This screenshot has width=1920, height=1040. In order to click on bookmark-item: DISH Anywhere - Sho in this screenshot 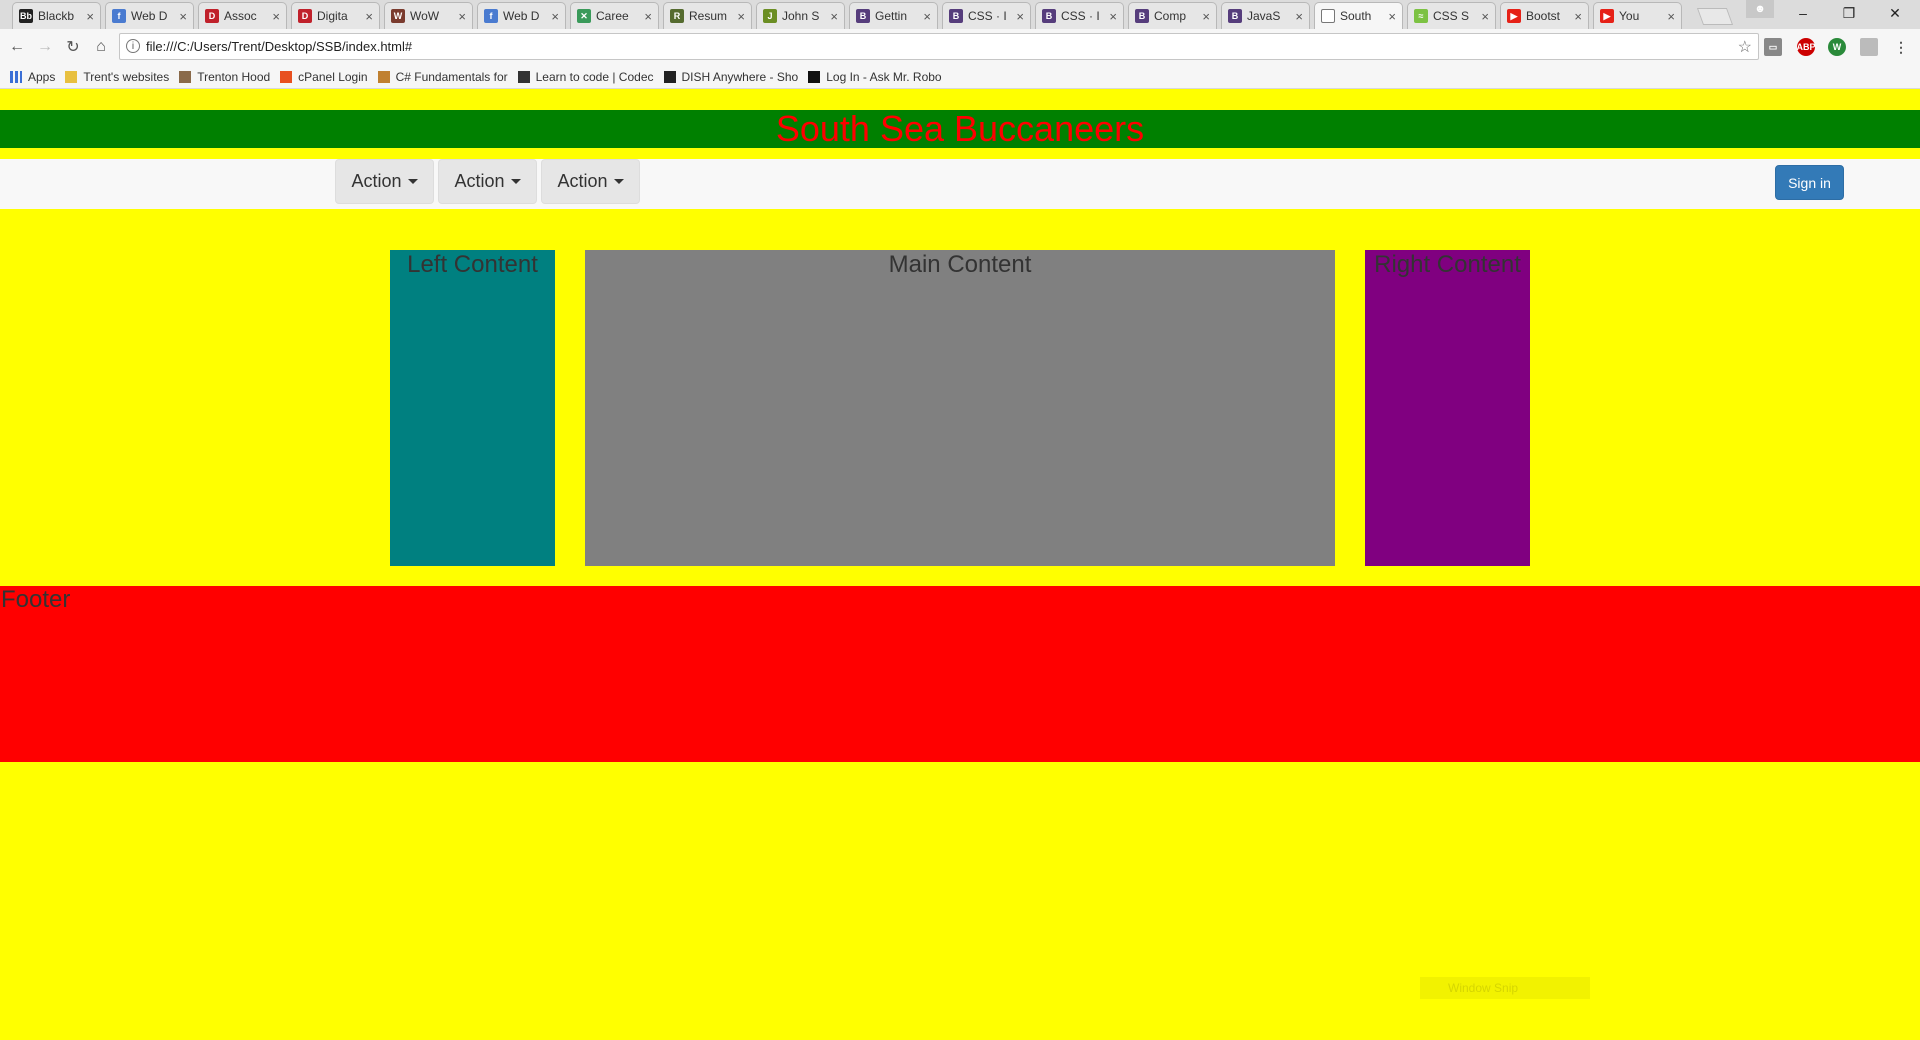, I will do `click(731, 76)`.